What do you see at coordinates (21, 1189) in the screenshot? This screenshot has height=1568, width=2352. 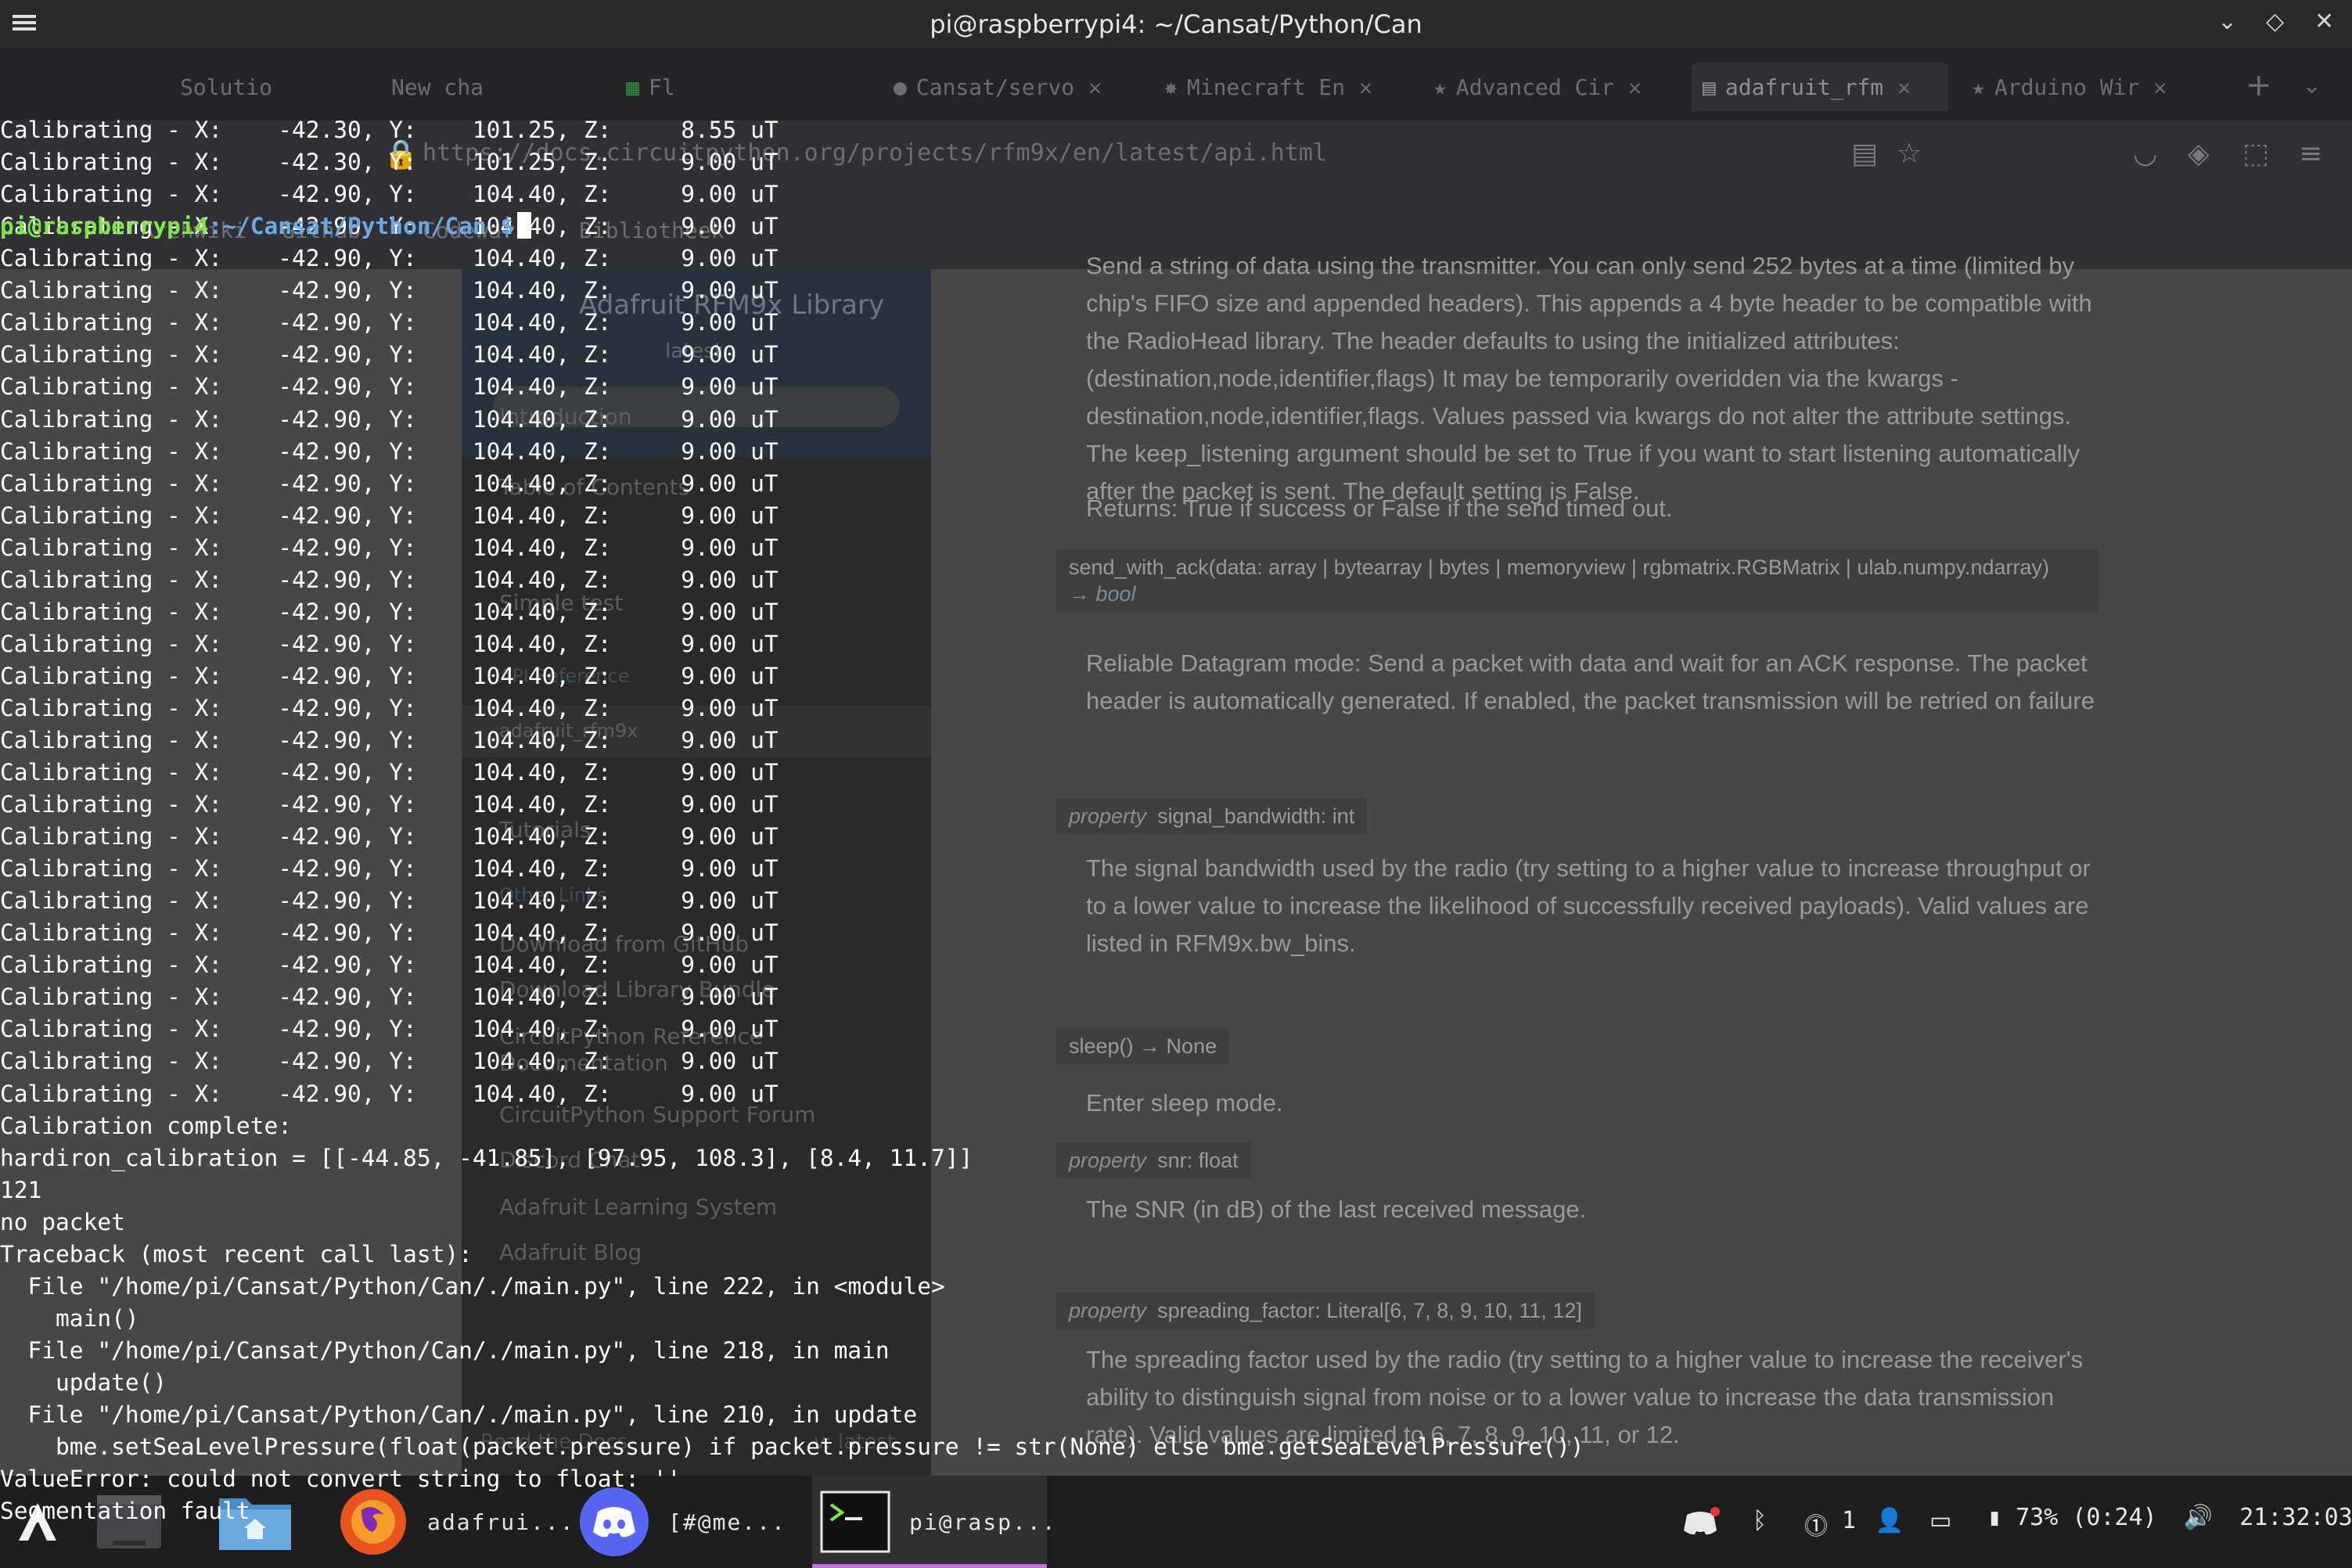 I see `terminal-line: 121` at bounding box center [21, 1189].